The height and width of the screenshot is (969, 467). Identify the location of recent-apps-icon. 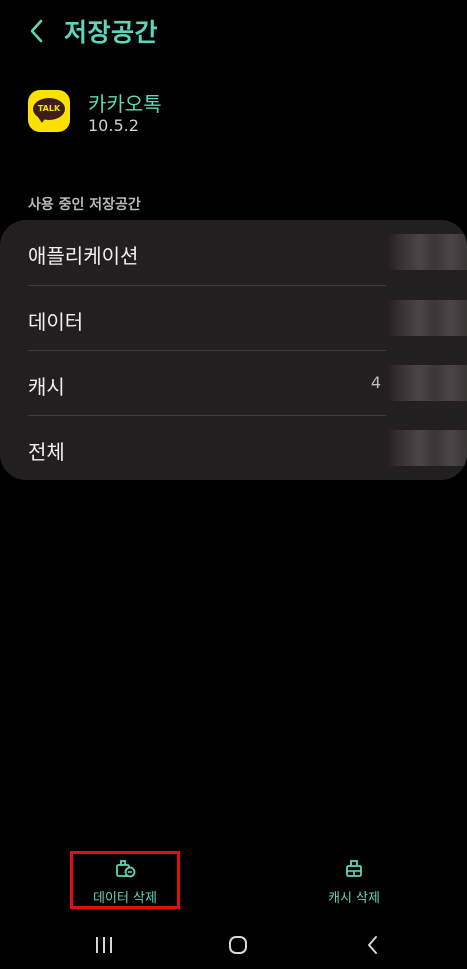
(104, 945).